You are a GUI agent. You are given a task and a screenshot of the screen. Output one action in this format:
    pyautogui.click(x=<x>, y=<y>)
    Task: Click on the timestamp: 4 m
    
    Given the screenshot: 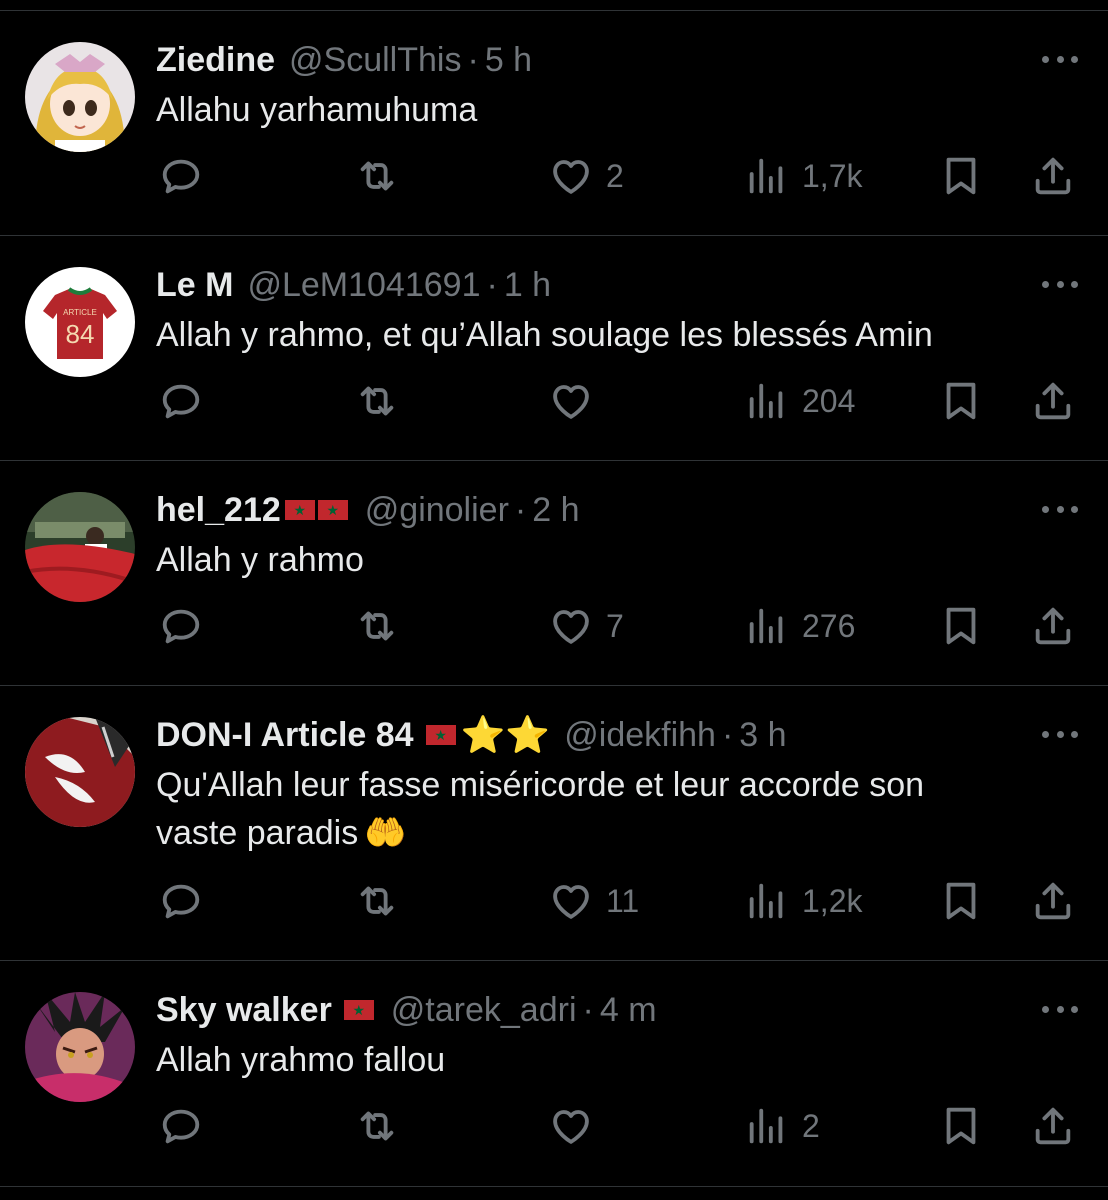 What is the action you would take?
    pyautogui.click(x=628, y=1010)
    